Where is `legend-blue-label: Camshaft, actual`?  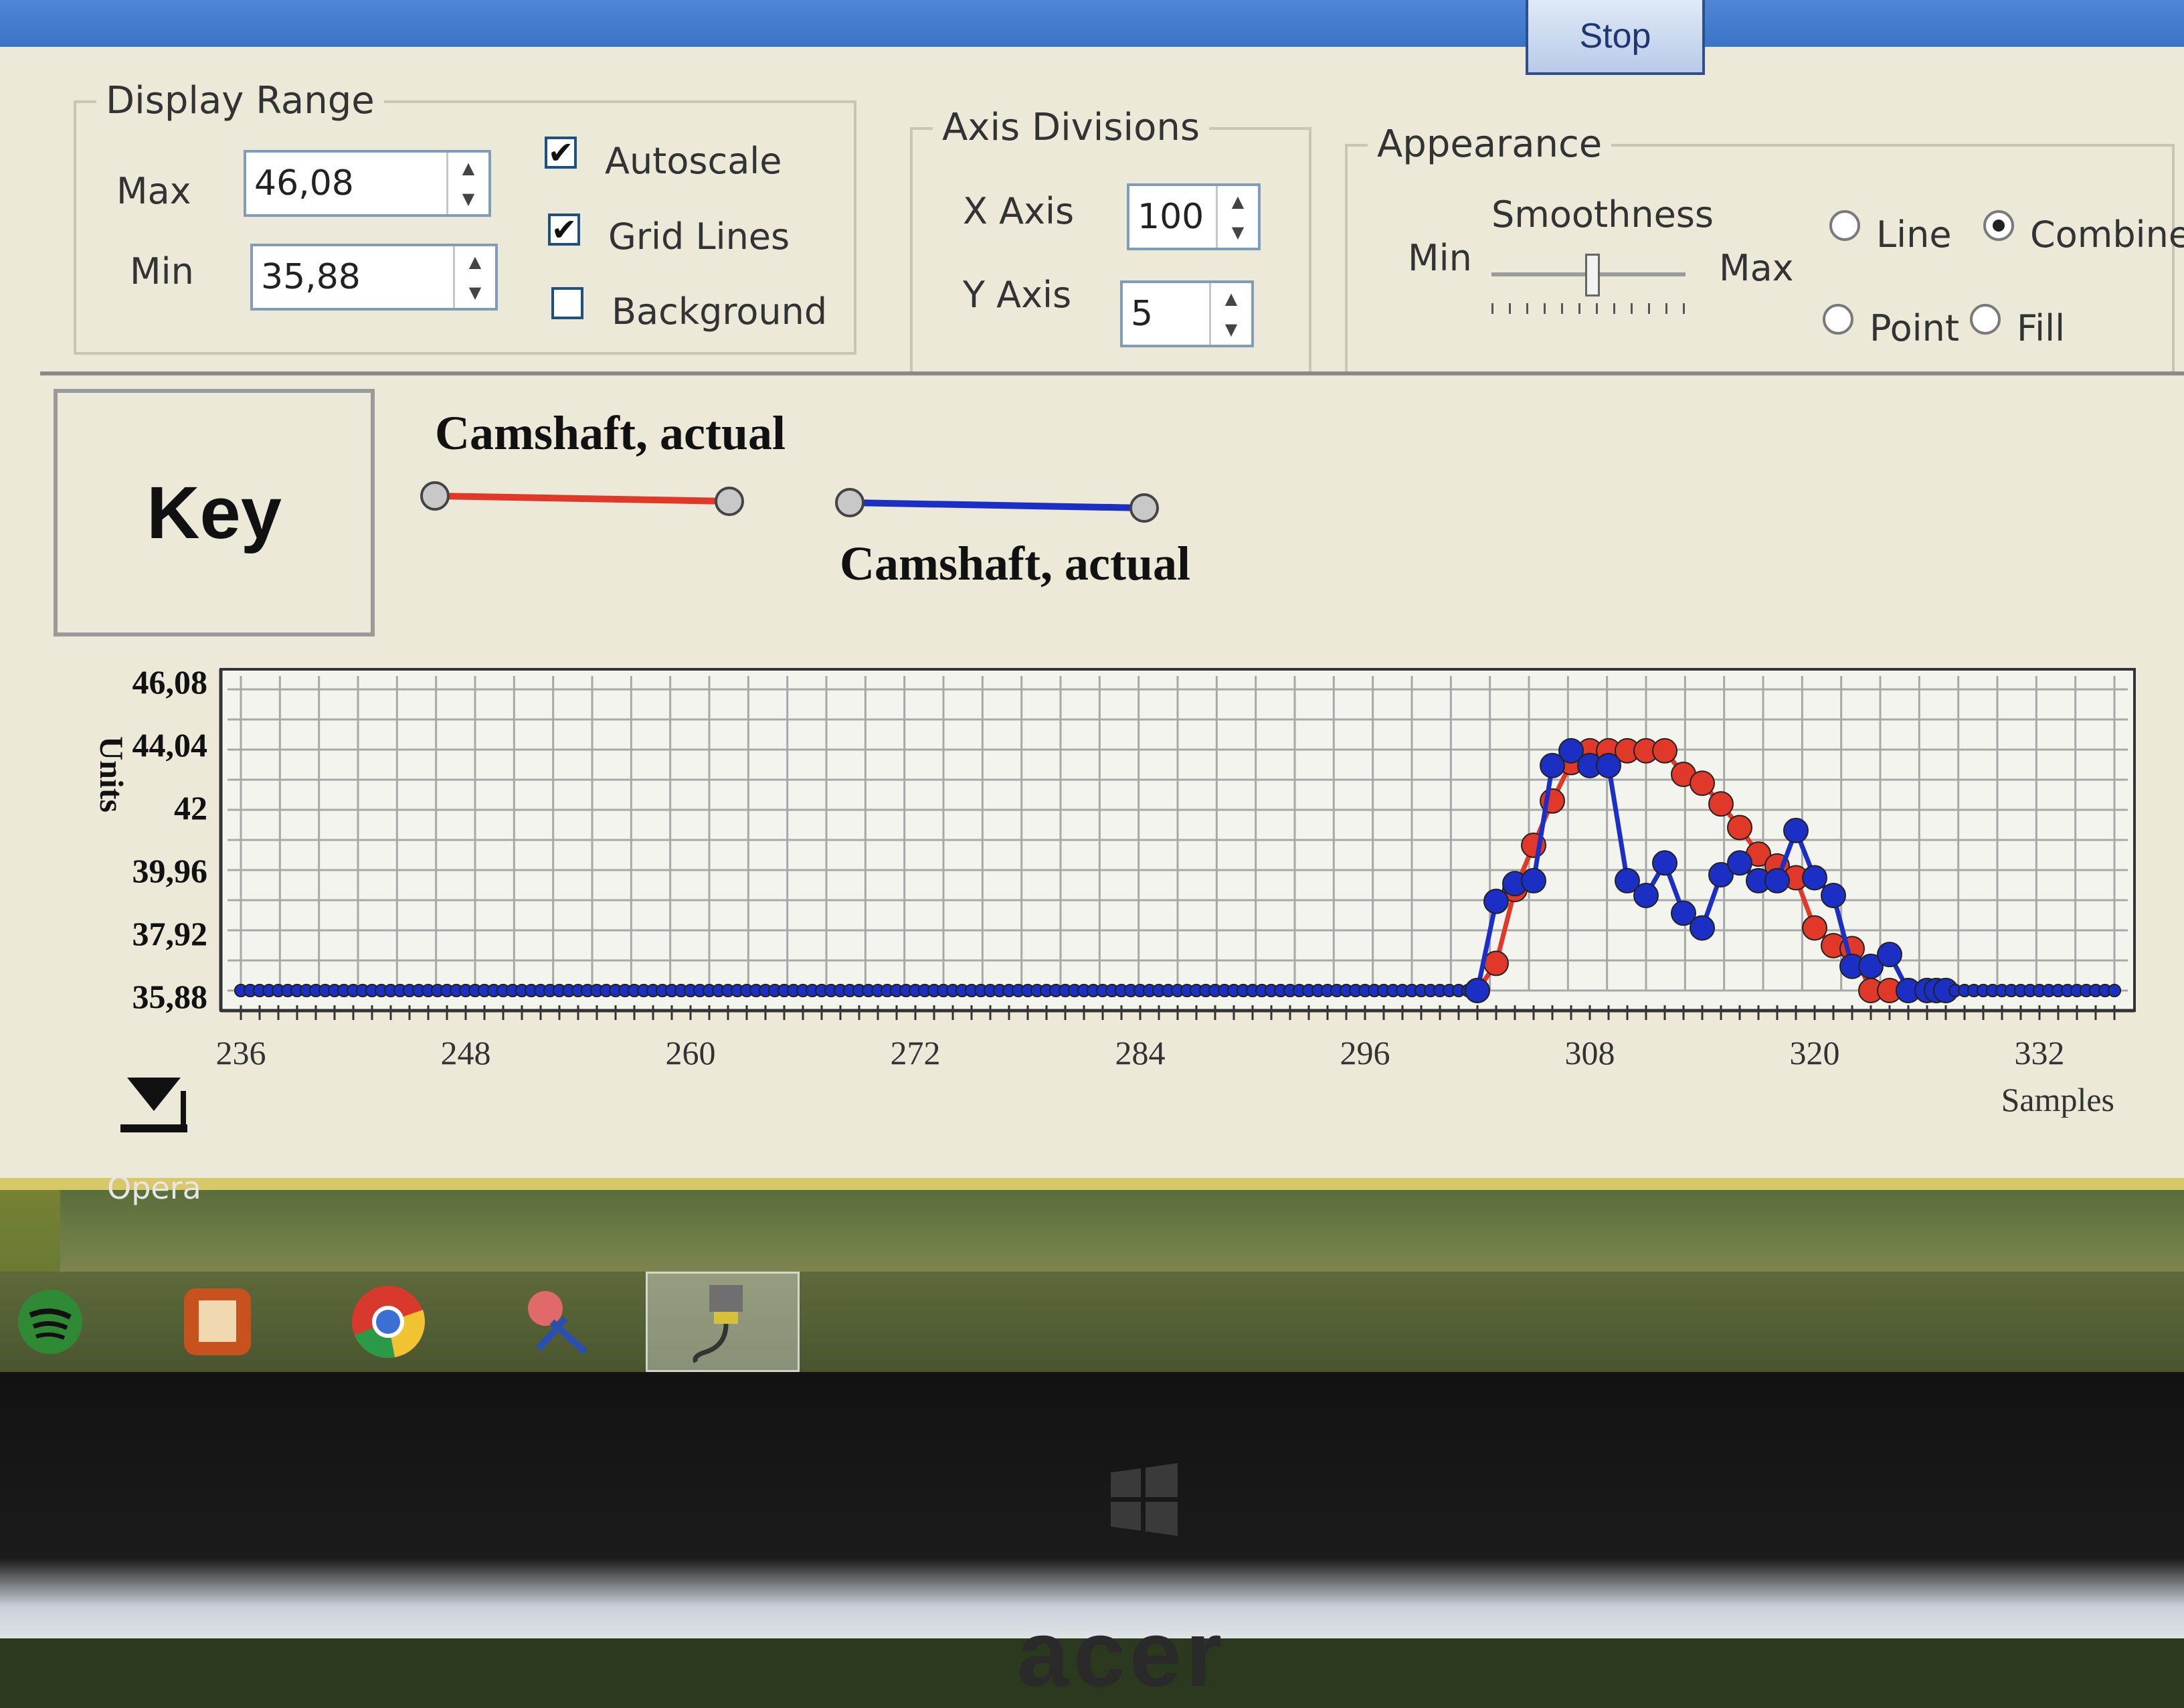 legend-blue-label: Camshaft, actual is located at coordinates (1015, 563).